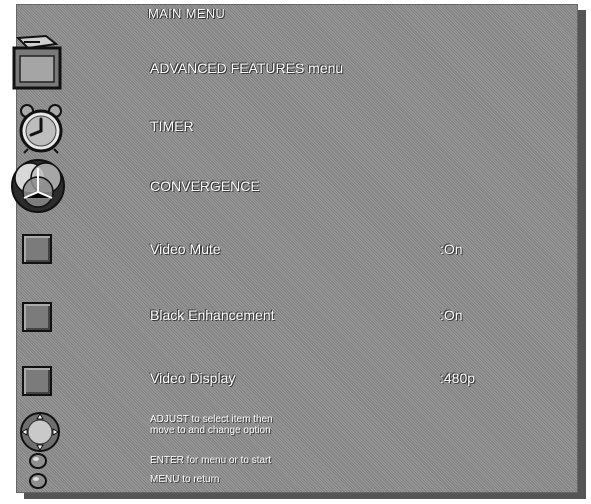  What do you see at coordinates (211, 419) in the screenshot?
I see `help-adjust-line1: ADJUST to select item then` at bounding box center [211, 419].